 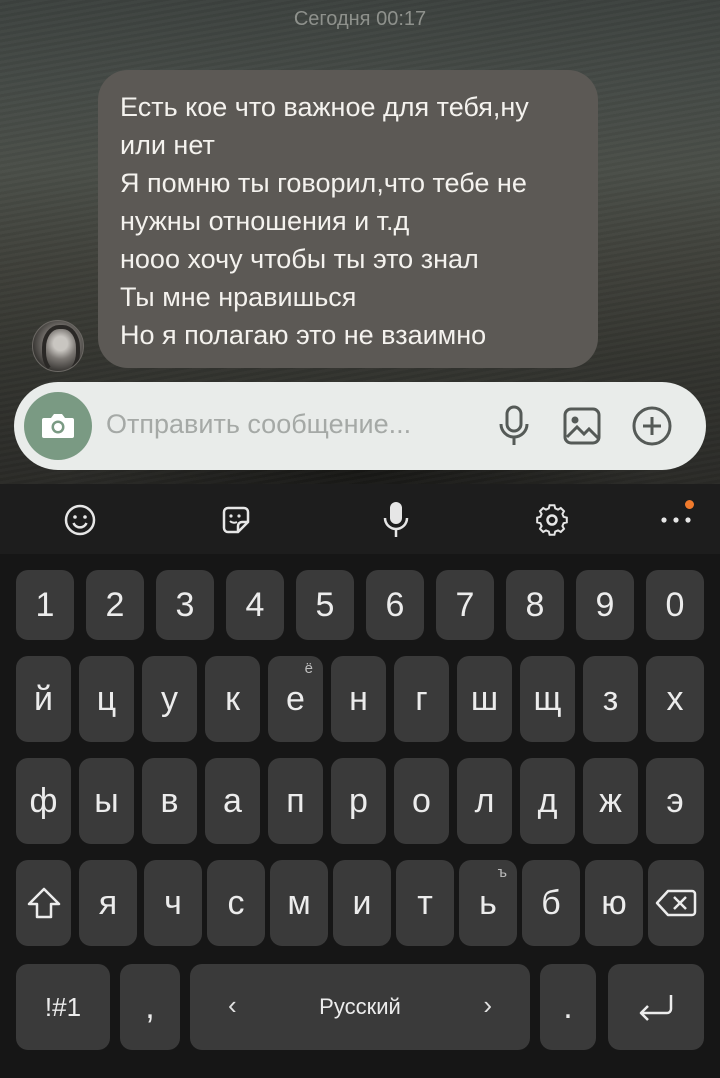 I want to click on key-letter: о, so click(x=421, y=801).